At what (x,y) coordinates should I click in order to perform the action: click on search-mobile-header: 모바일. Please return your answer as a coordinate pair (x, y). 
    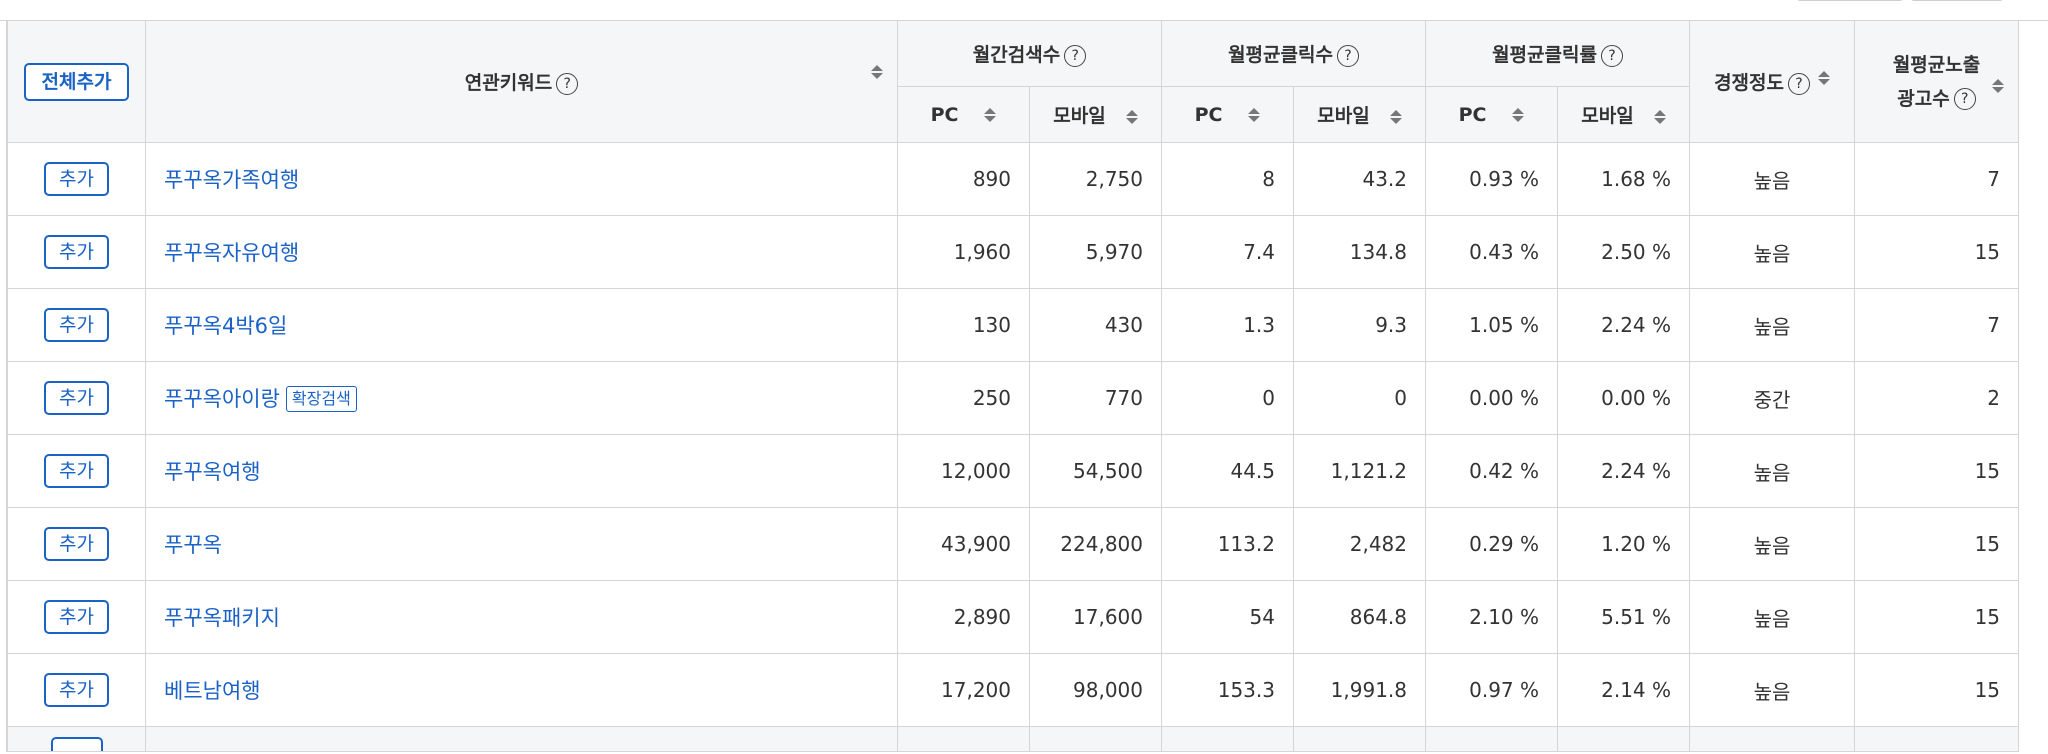
    Looking at the image, I should click on (1095, 114).